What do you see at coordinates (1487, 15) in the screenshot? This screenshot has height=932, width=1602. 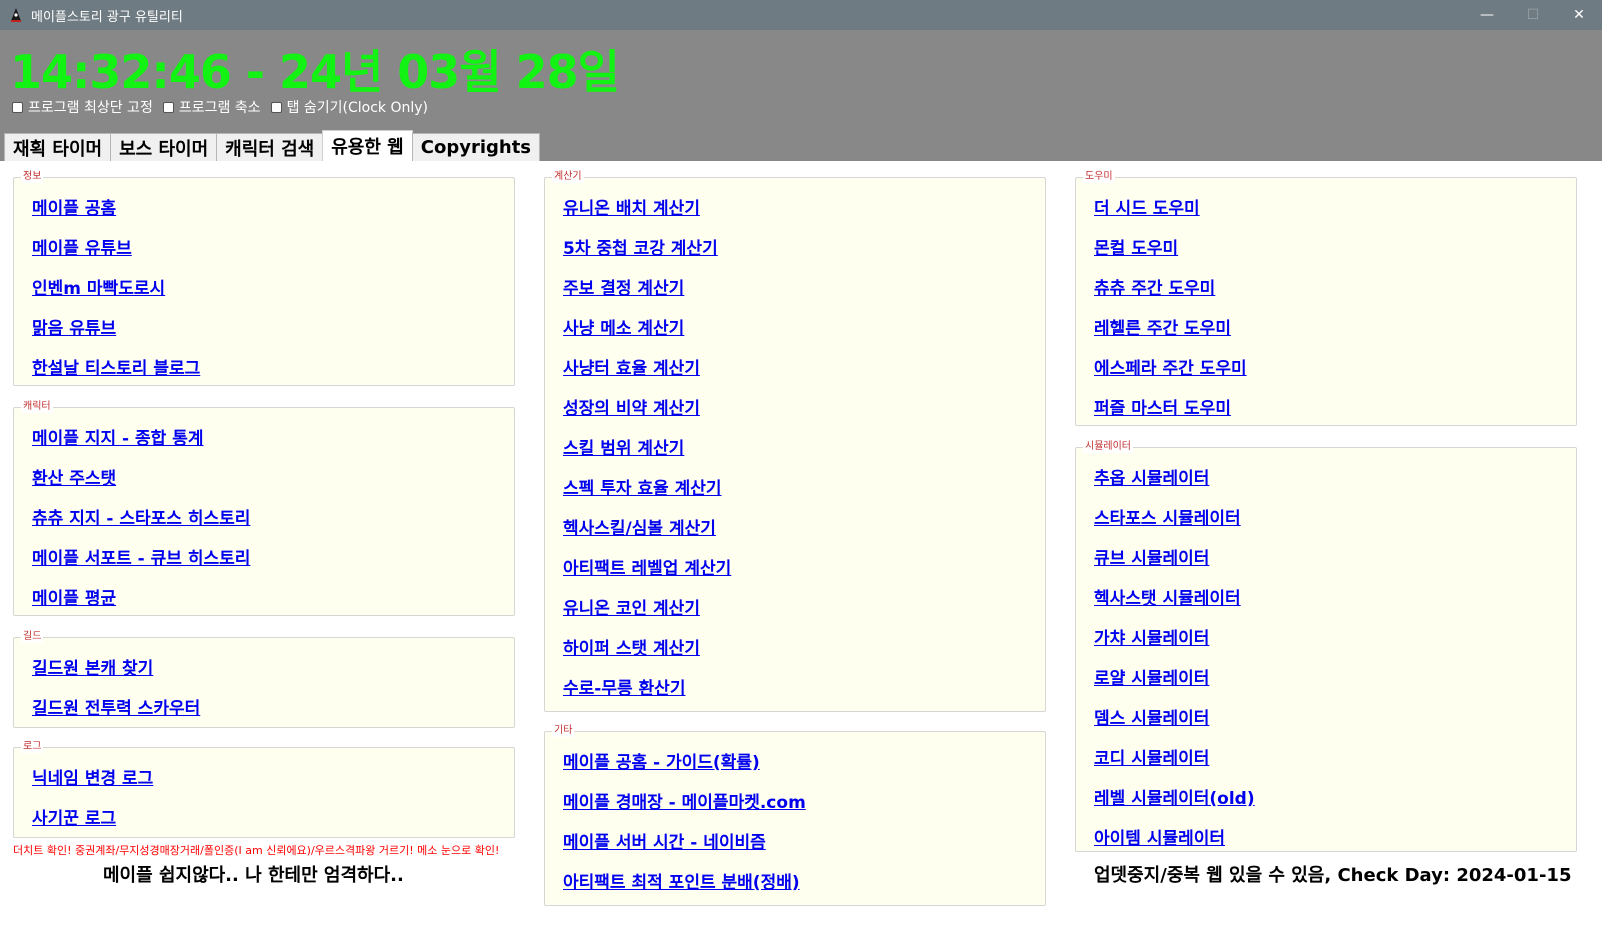 I see `minimize-button: —` at bounding box center [1487, 15].